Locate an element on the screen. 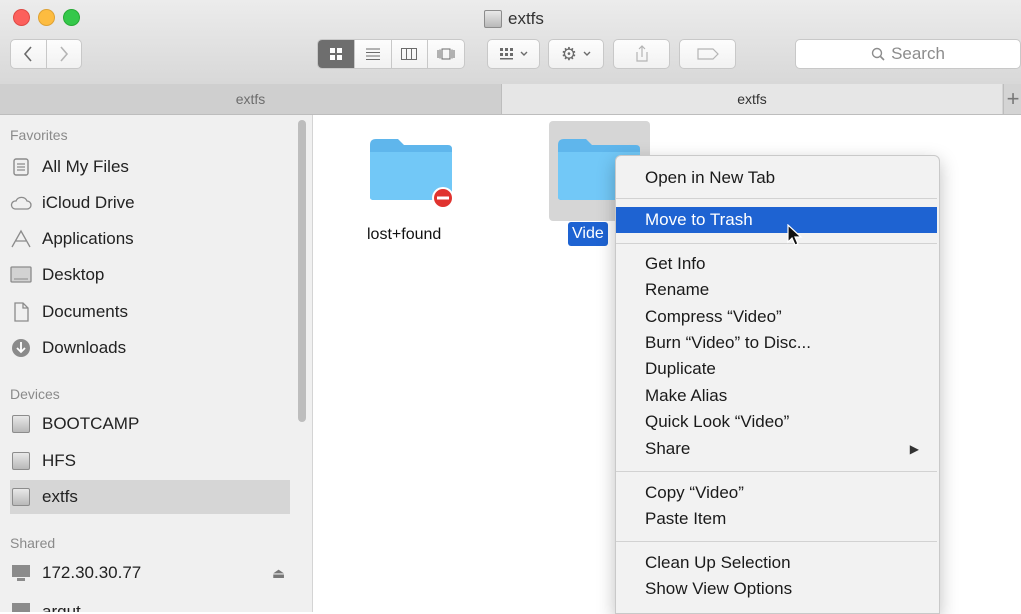 The height and width of the screenshot is (614, 1021). desktop-icon is located at coordinates (21, 275).